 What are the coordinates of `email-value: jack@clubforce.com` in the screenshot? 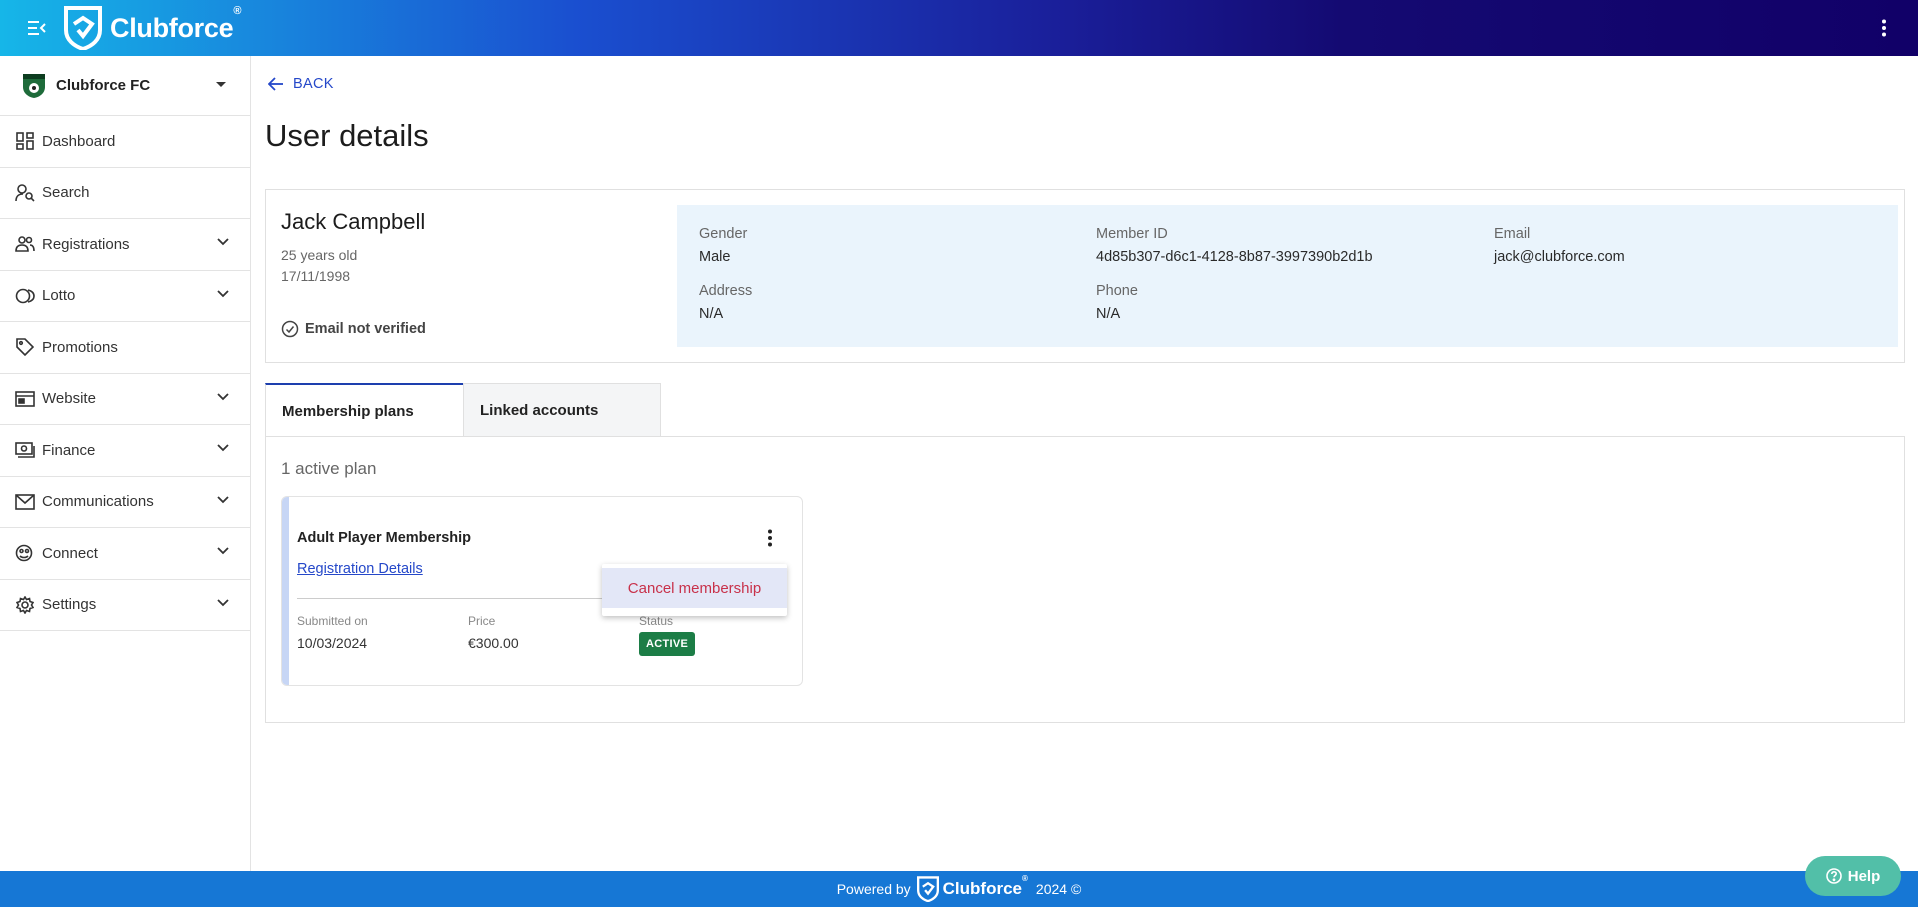 It's located at (1559, 257).